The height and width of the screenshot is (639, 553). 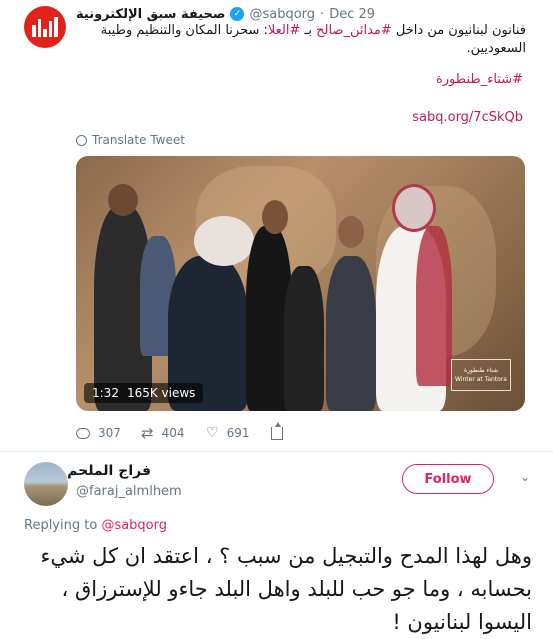 I want to click on like-button: ♡ 691, so click(x=238, y=433).